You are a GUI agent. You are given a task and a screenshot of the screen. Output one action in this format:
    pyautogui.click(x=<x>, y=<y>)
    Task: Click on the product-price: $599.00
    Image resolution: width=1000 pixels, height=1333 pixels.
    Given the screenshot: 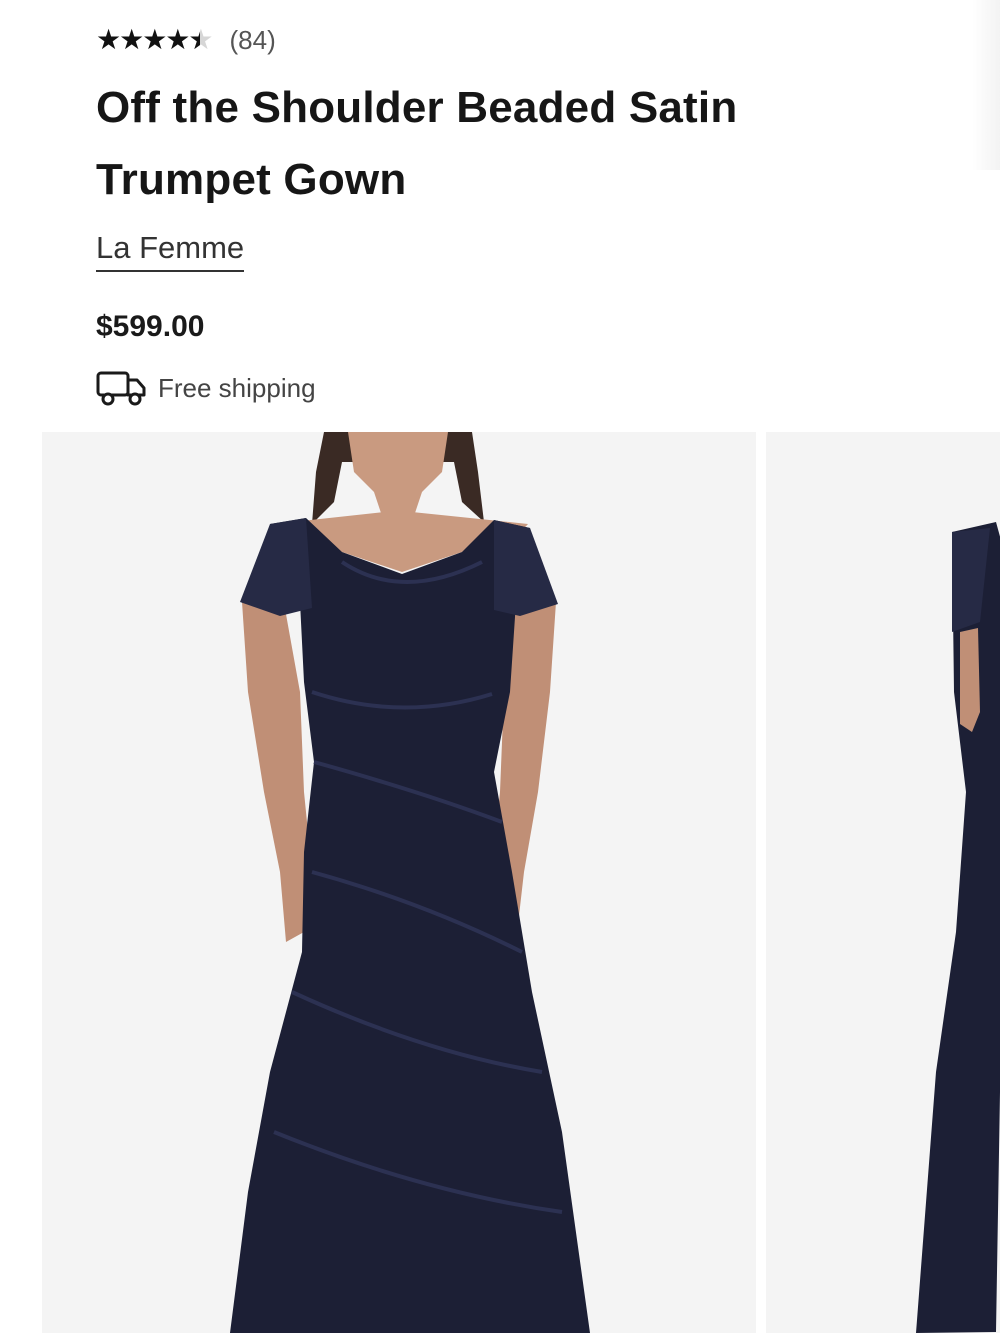 What is the action you would take?
    pyautogui.click(x=150, y=326)
    